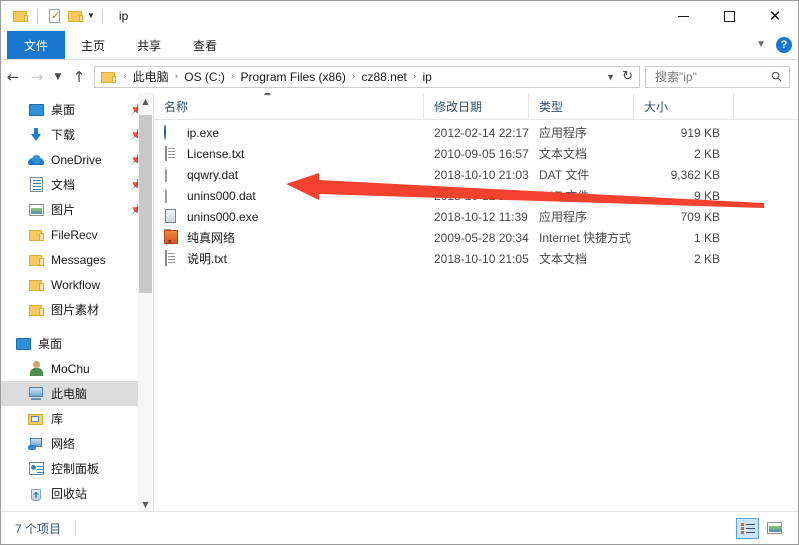  I want to click on ribbon-tab-bar: 文件 主页 共享 查看 ▼ ?, so click(399, 45).